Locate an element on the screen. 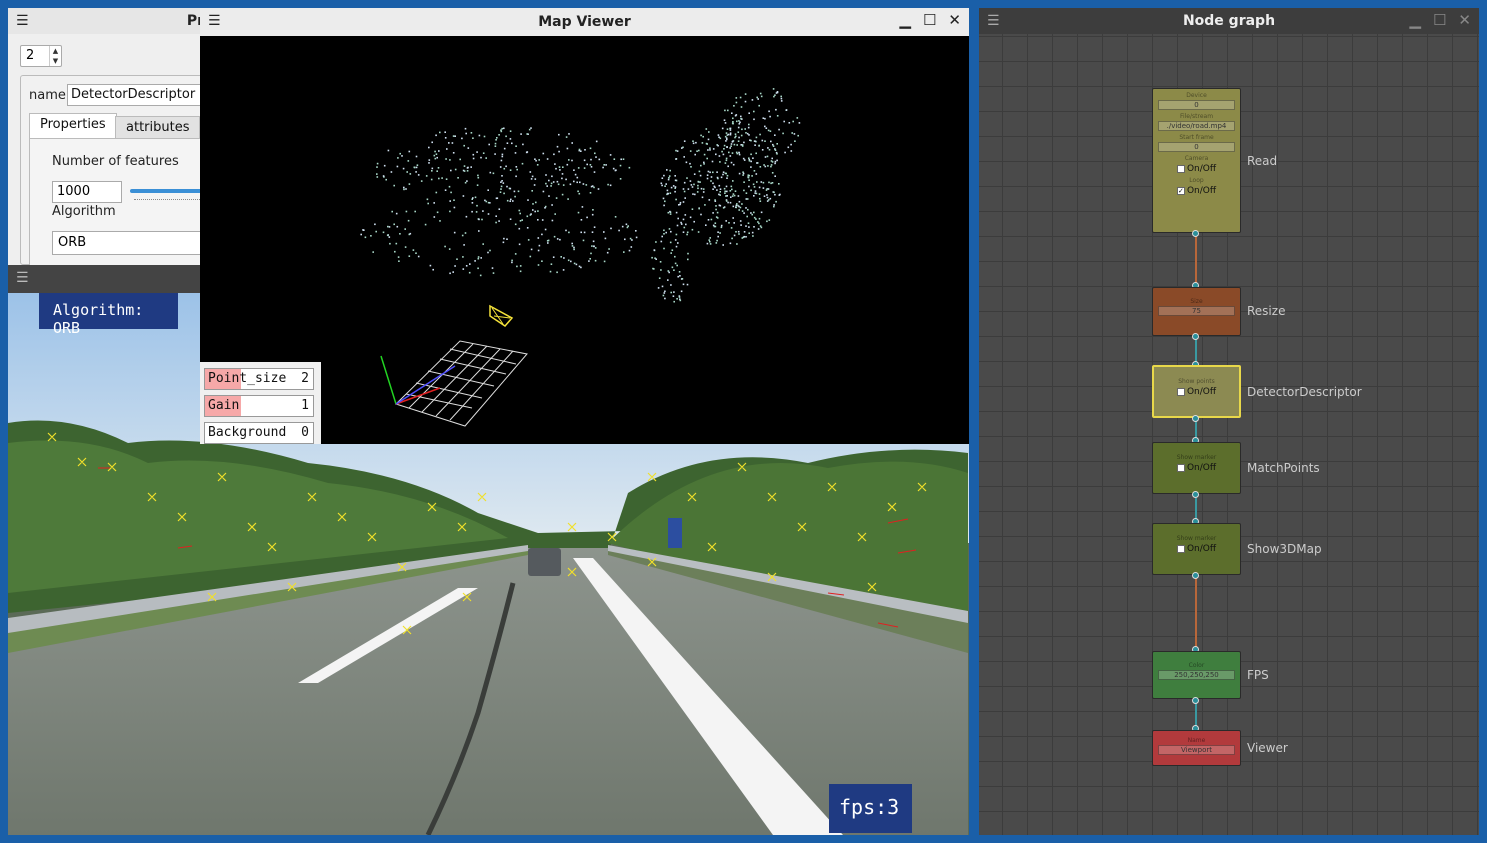 The height and width of the screenshot is (843, 1487). node-show3dmap: Show marker On/Off is located at coordinates (1196, 549).